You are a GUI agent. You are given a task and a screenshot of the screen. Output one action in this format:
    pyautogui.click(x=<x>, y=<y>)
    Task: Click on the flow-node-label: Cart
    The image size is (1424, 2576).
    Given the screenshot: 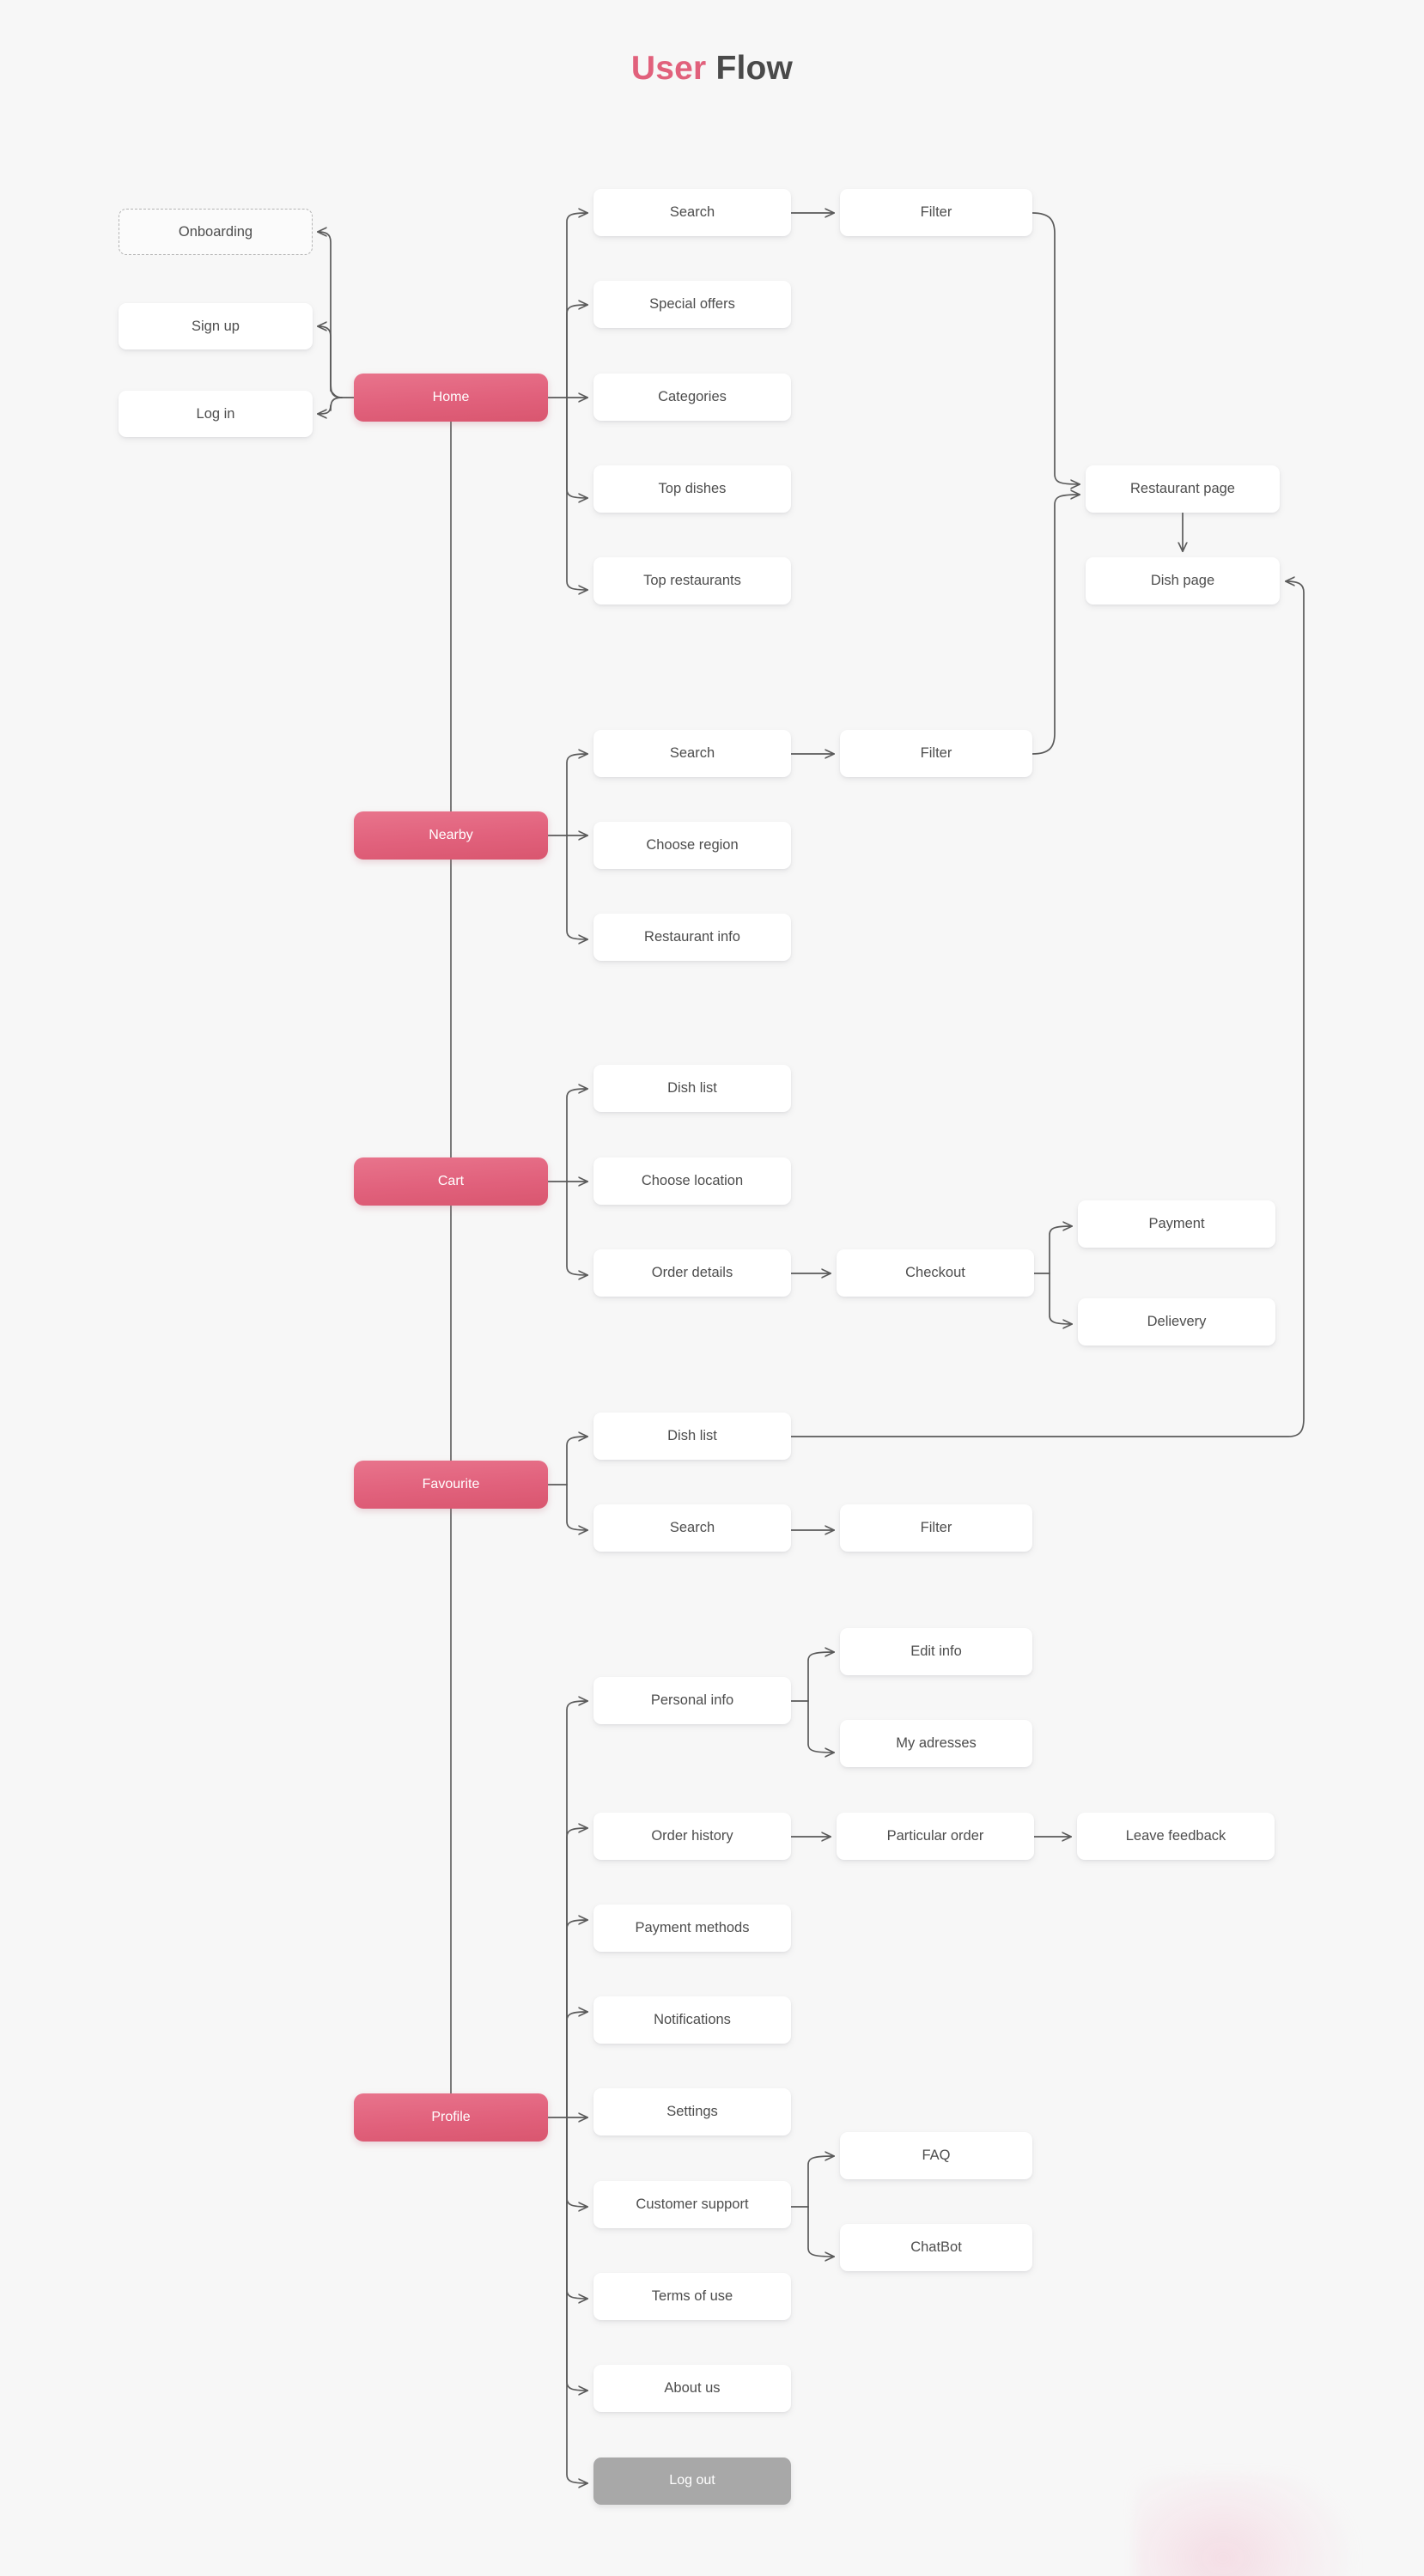 What is the action you would take?
    pyautogui.click(x=451, y=1180)
    